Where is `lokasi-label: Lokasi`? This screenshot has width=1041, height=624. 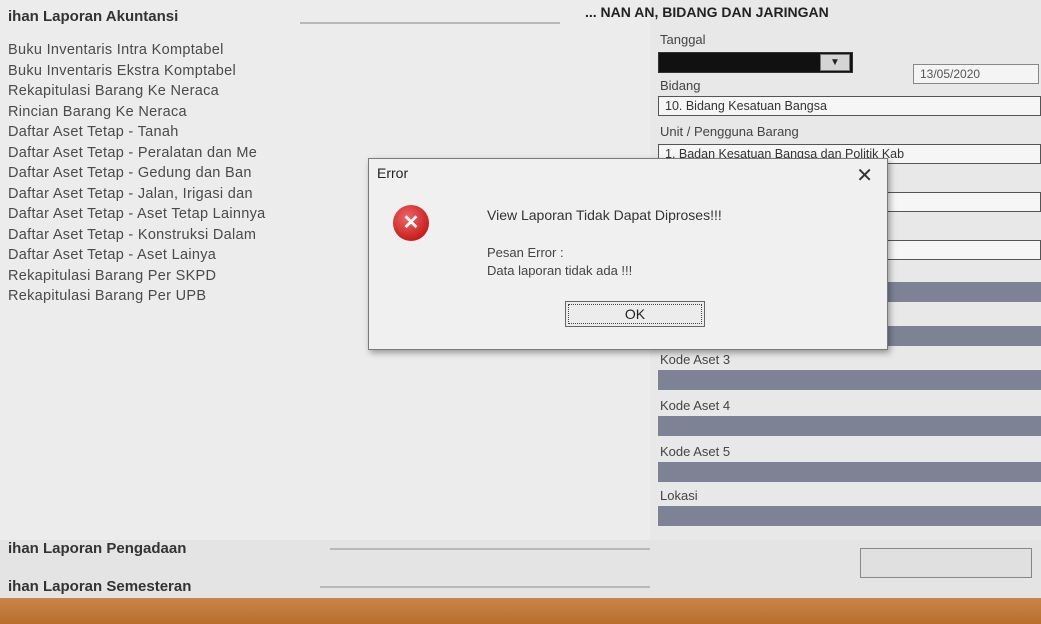
lokasi-label: Lokasi is located at coordinates (679, 495).